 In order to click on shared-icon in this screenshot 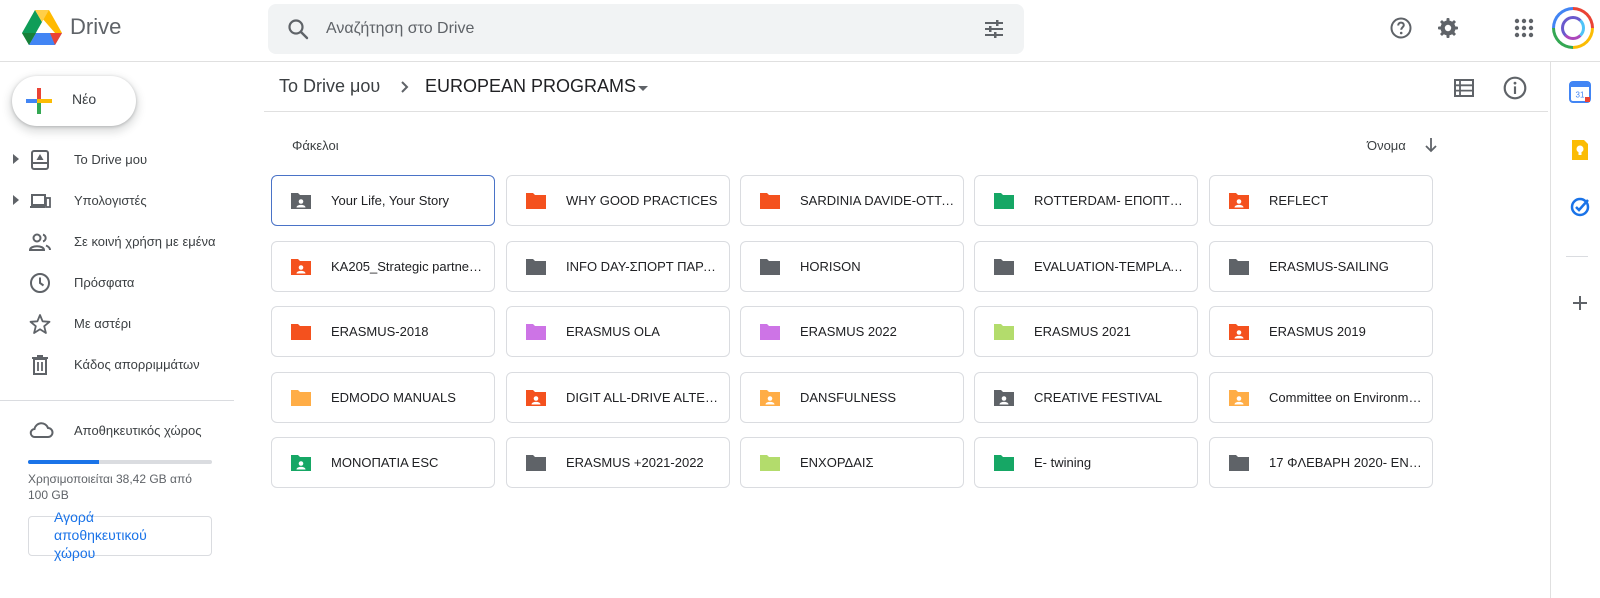, I will do `click(39, 242)`.